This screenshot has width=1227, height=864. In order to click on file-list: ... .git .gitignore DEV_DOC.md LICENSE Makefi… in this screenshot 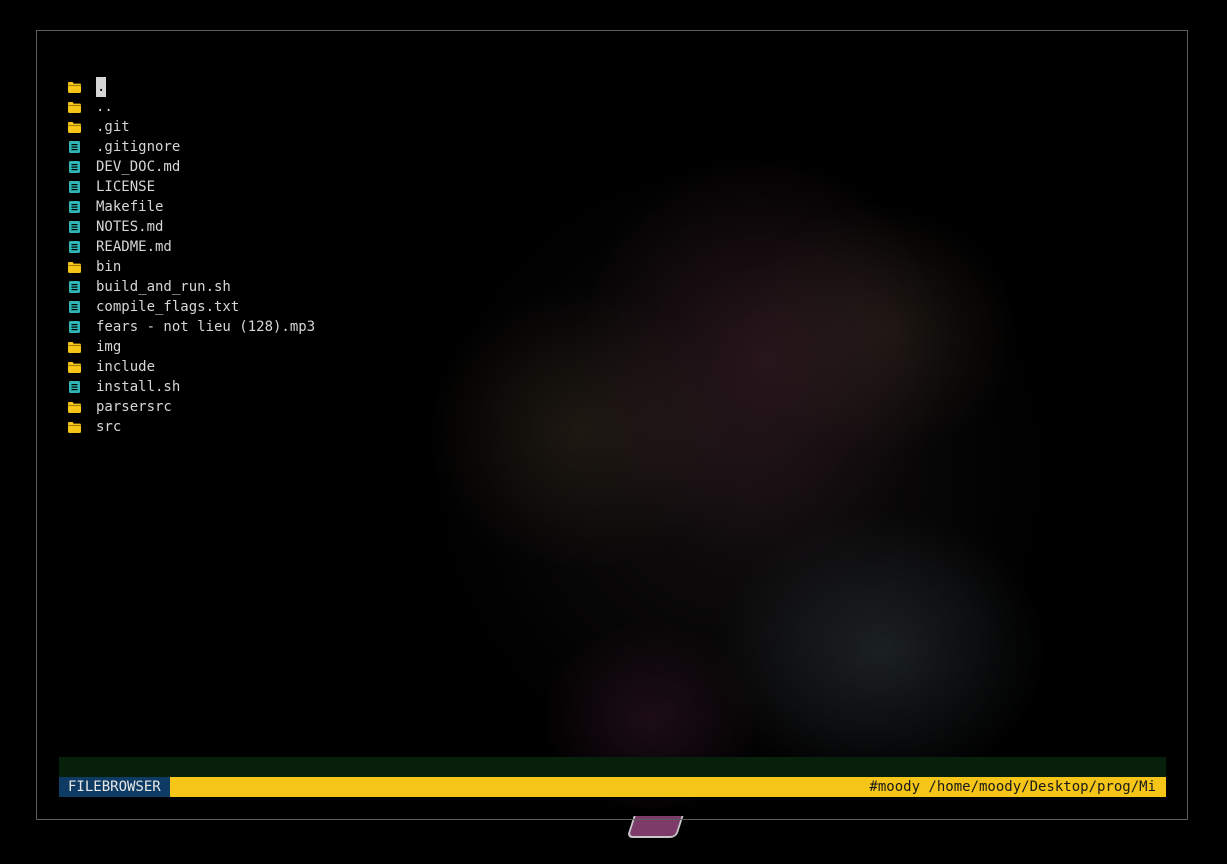, I will do `click(191, 257)`.